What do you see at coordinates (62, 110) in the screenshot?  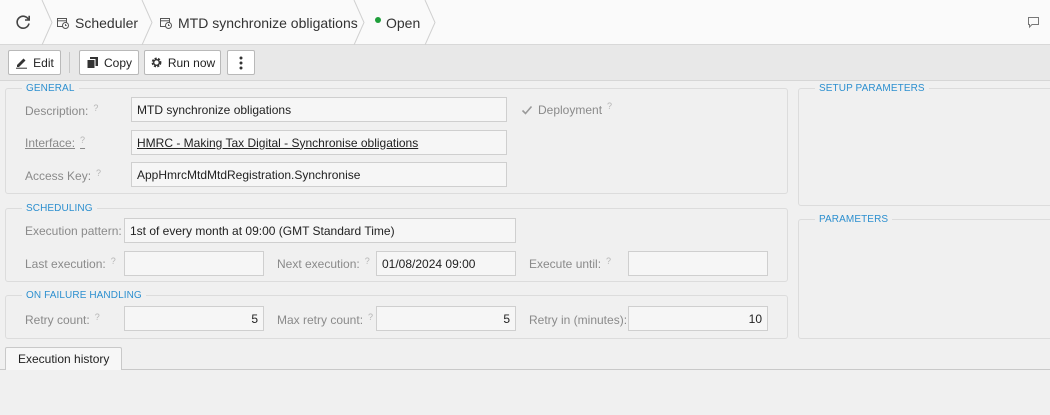 I see `description-label: Description:?` at bounding box center [62, 110].